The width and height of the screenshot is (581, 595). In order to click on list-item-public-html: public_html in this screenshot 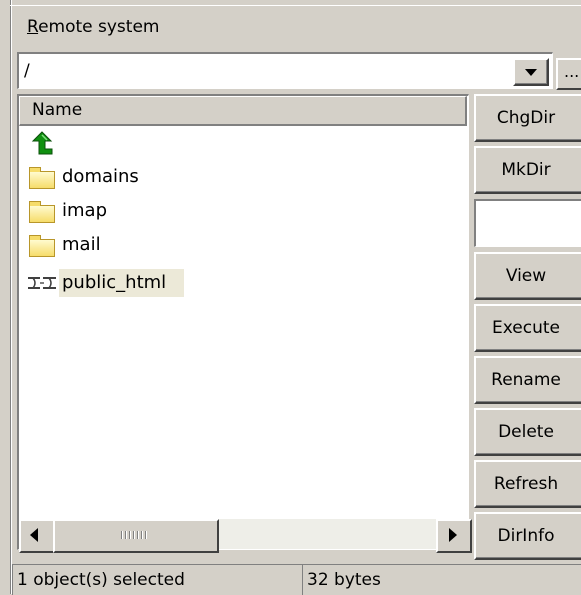, I will do `click(102, 283)`.